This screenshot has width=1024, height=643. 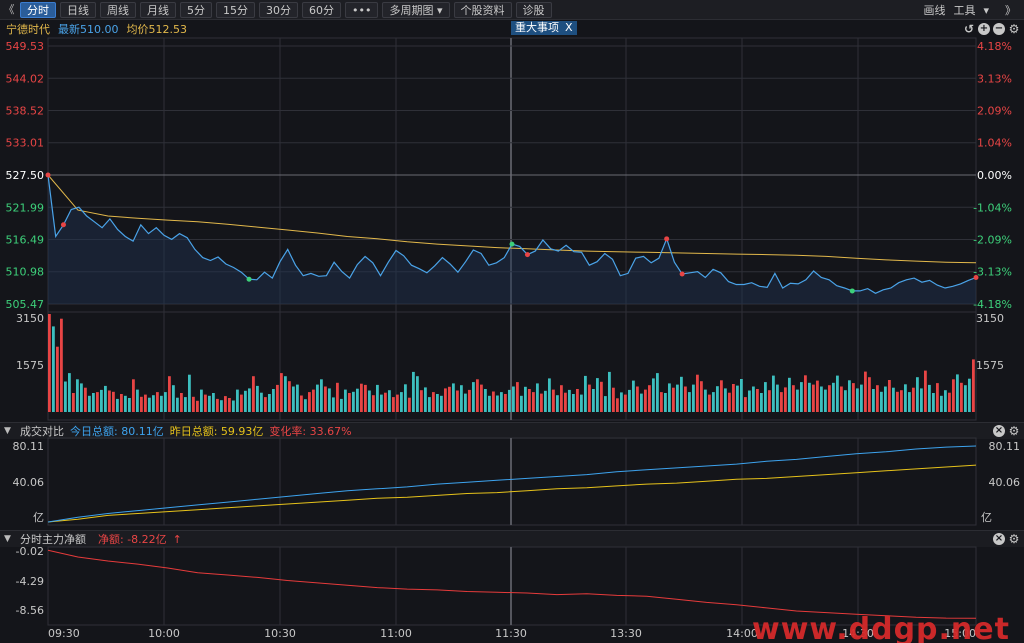 I want to click on close-sub2-icon: ×, so click(x=999, y=539).